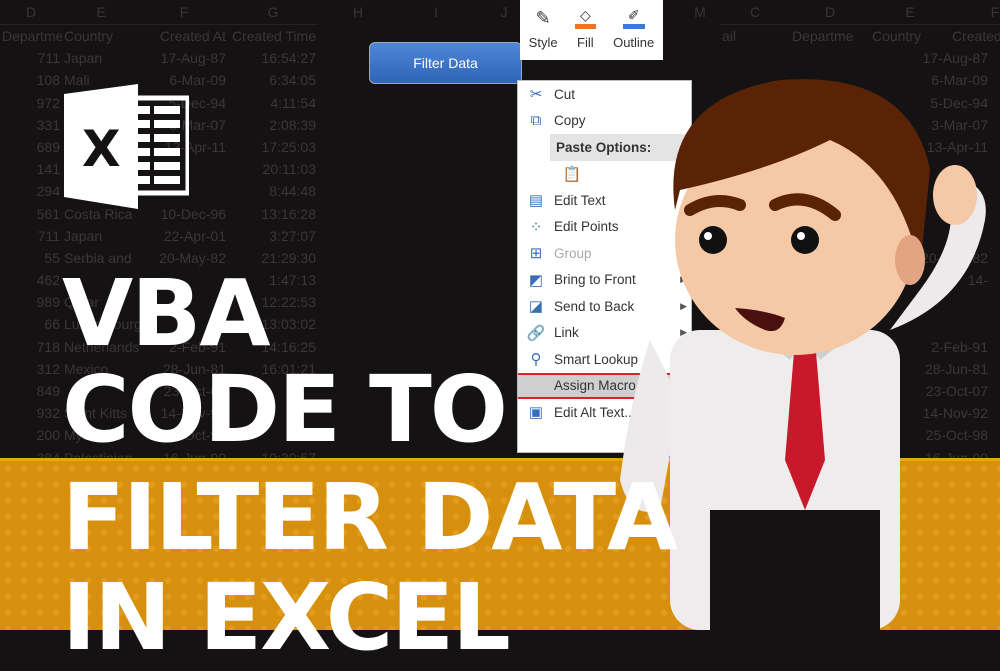 The height and width of the screenshot is (671, 1000). What do you see at coordinates (31, 214) in the screenshot?
I see `table-cell: 561` at bounding box center [31, 214].